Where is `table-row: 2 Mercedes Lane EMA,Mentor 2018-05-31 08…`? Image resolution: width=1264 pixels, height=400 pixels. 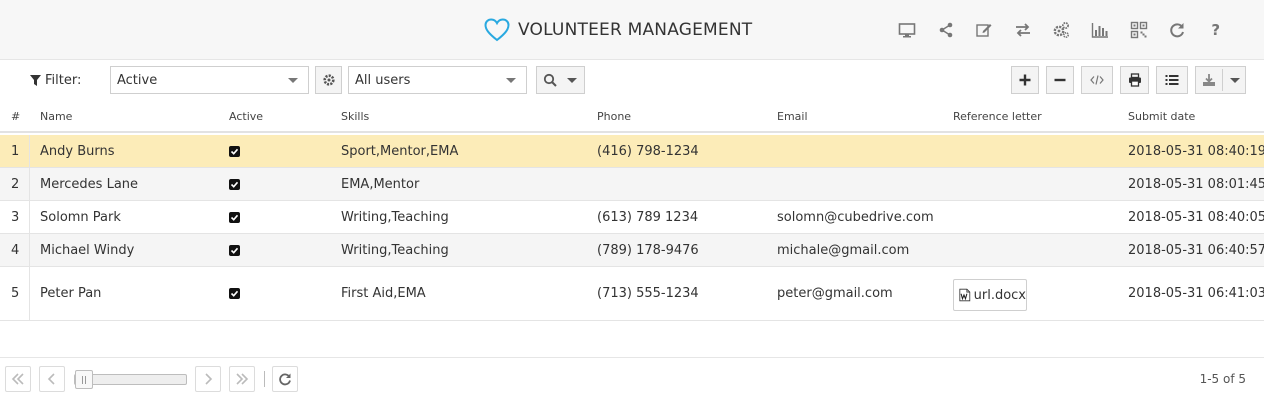
table-row: 2 Mercedes Lane EMA,Mentor 2018-05-31 08… is located at coordinates (632, 184).